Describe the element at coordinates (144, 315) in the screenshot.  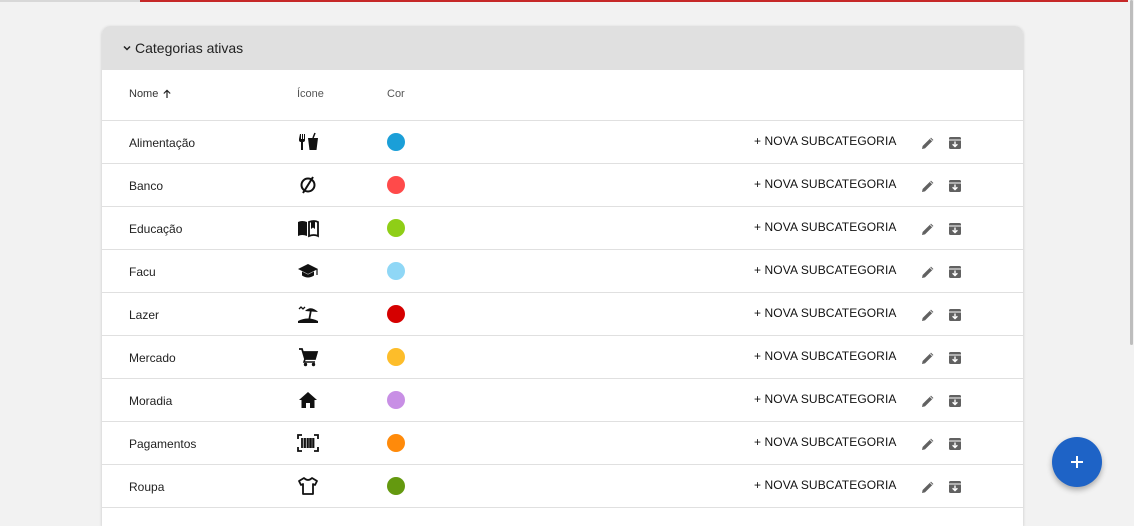
I see `category-name: Lazer` at that location.